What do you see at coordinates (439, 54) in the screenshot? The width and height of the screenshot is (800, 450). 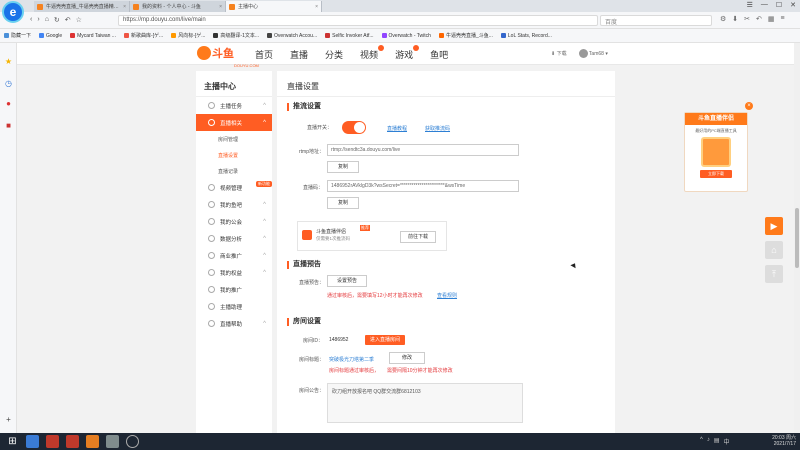 I see `nav-yuba: 鱼吧` at bounding box center [439, 54].